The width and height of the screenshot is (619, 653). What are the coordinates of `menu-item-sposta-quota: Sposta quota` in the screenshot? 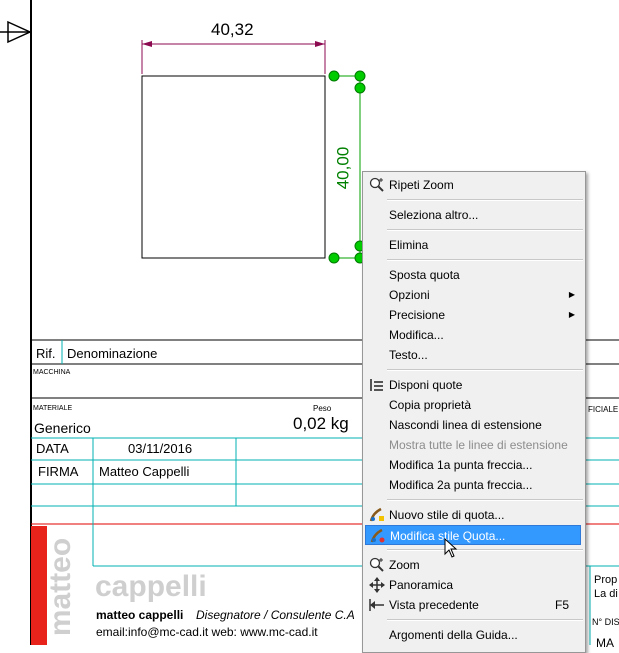 It's located at (473, 275).